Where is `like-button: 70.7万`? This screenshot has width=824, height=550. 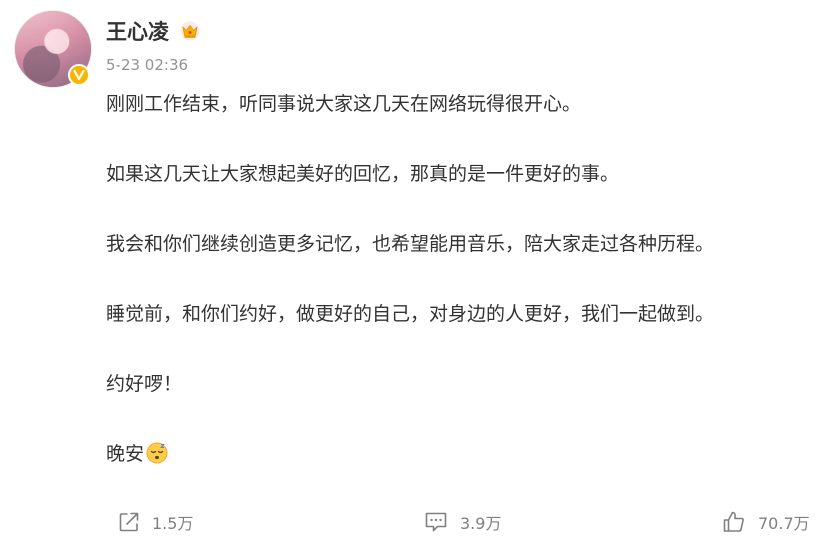
like-button: 70.7万 is located at coordinates (766, 522).